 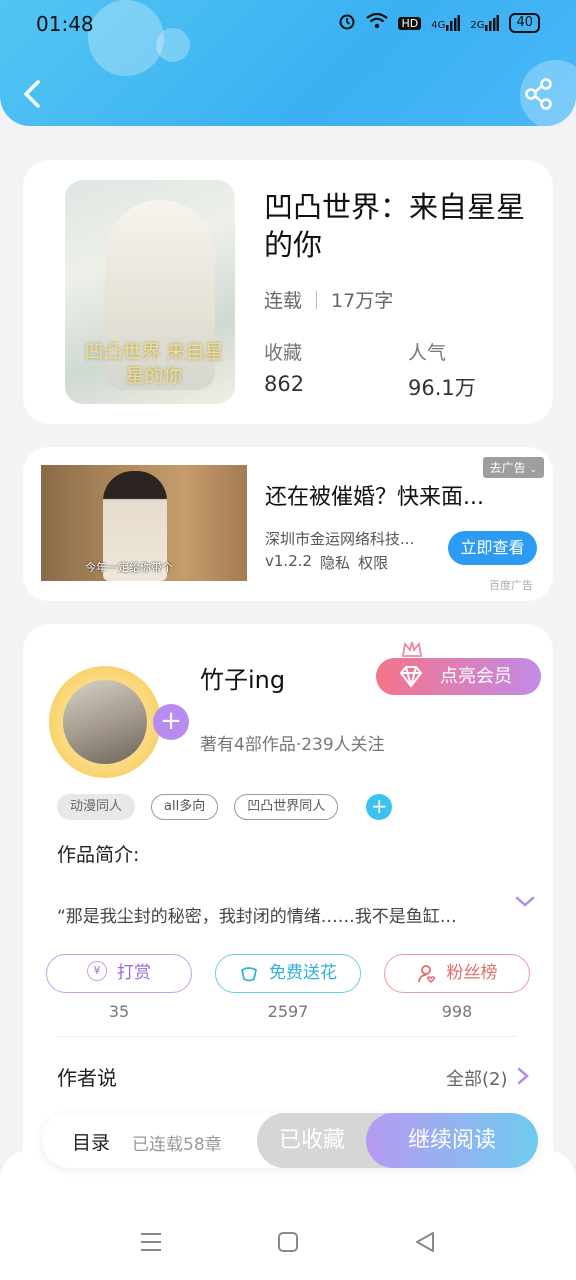 What do you see at coordinates (288, 1011) in the screenshot?
I see `flower-count: 2597` at bounding box center [288, 1011].